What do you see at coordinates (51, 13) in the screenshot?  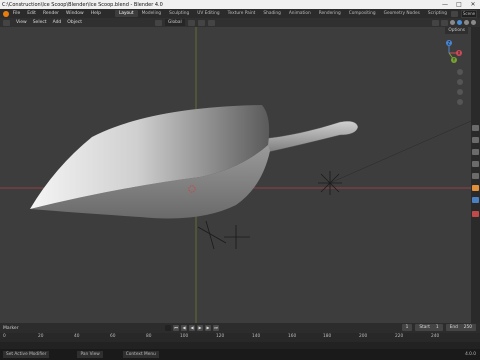 I see `menu-render: Render` at bounding box center [51, 13].